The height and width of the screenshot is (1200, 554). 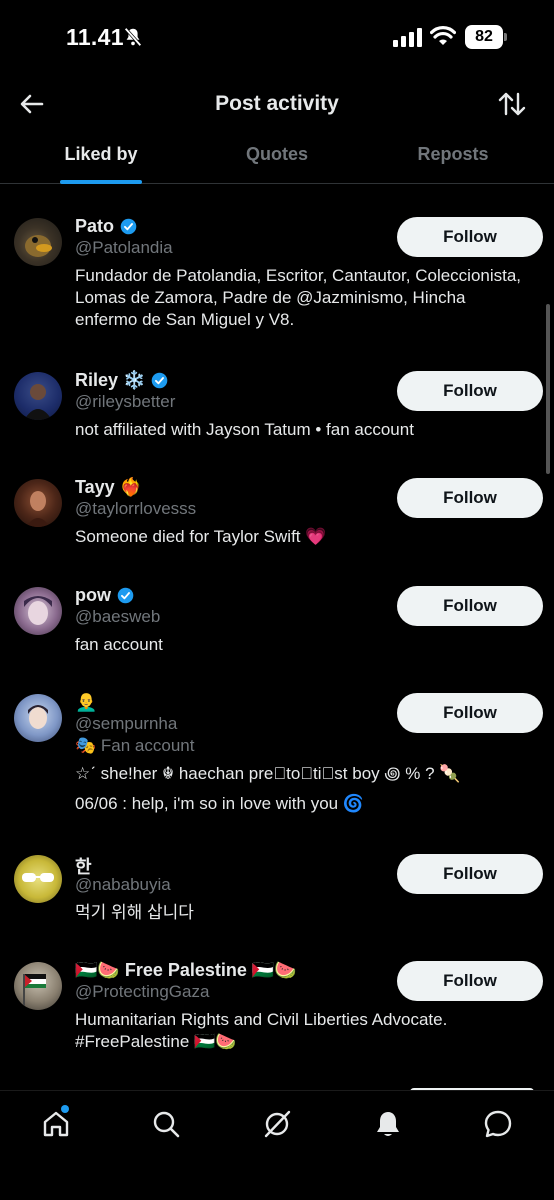 What do you see at coordinates (101, 182) in the screenshot?
I see `active-tab-indicator` at bounding box center [101, 182].